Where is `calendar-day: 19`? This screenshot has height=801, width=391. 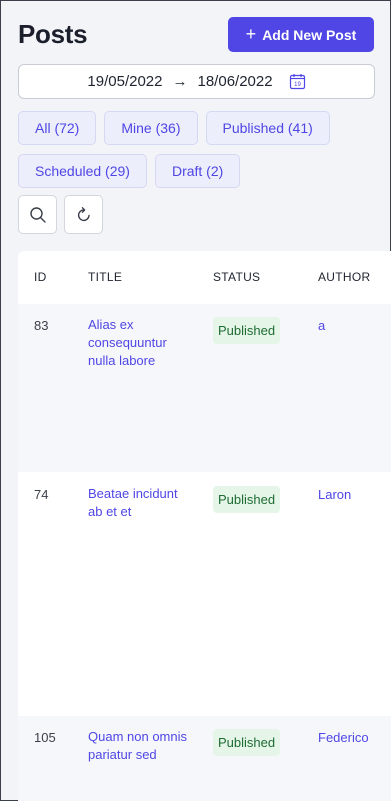
calendar-day: 19 is located at coordinates (297, 85).